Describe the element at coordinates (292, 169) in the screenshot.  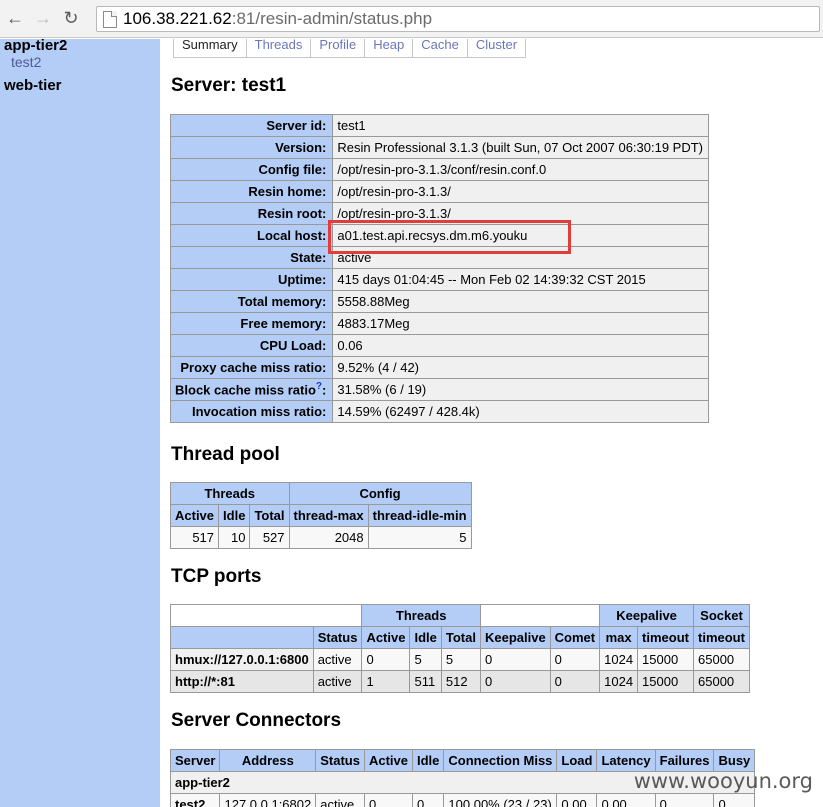
I see `row-label-text: Config file:` at that location.